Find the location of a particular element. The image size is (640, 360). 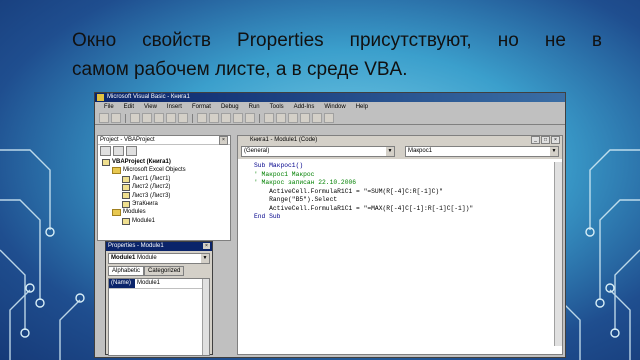

code-line: ' Макрос1 Макрос is located at coordinates (408, 175).